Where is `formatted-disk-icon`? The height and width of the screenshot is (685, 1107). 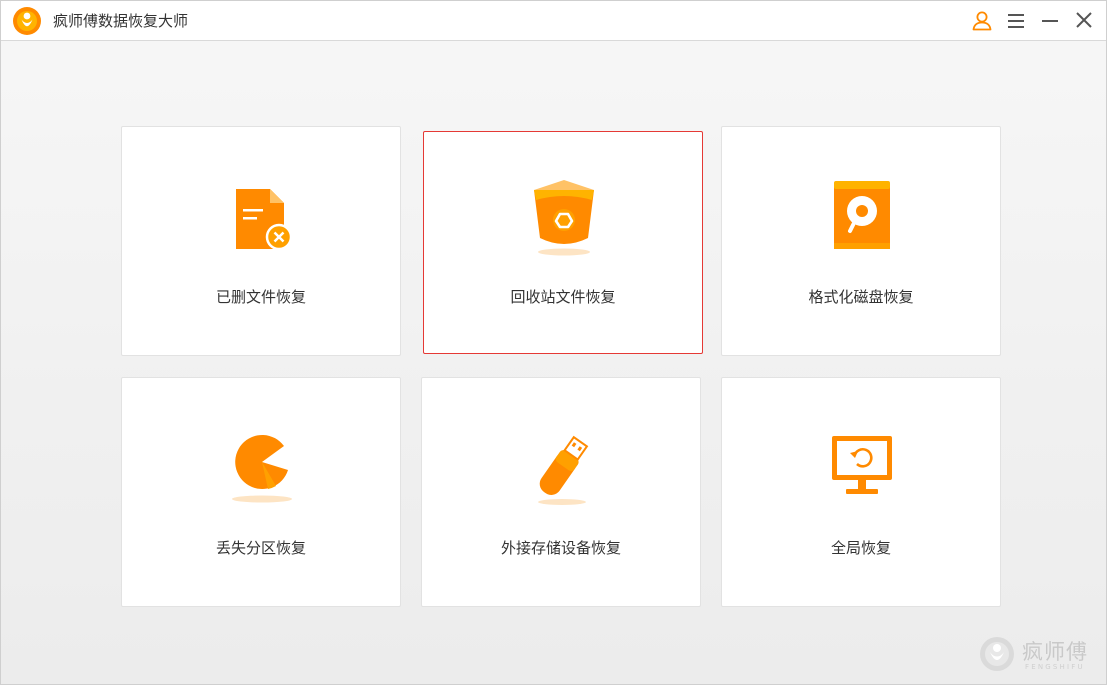
formatted-disk-icon is located at coordinates (862, 215).